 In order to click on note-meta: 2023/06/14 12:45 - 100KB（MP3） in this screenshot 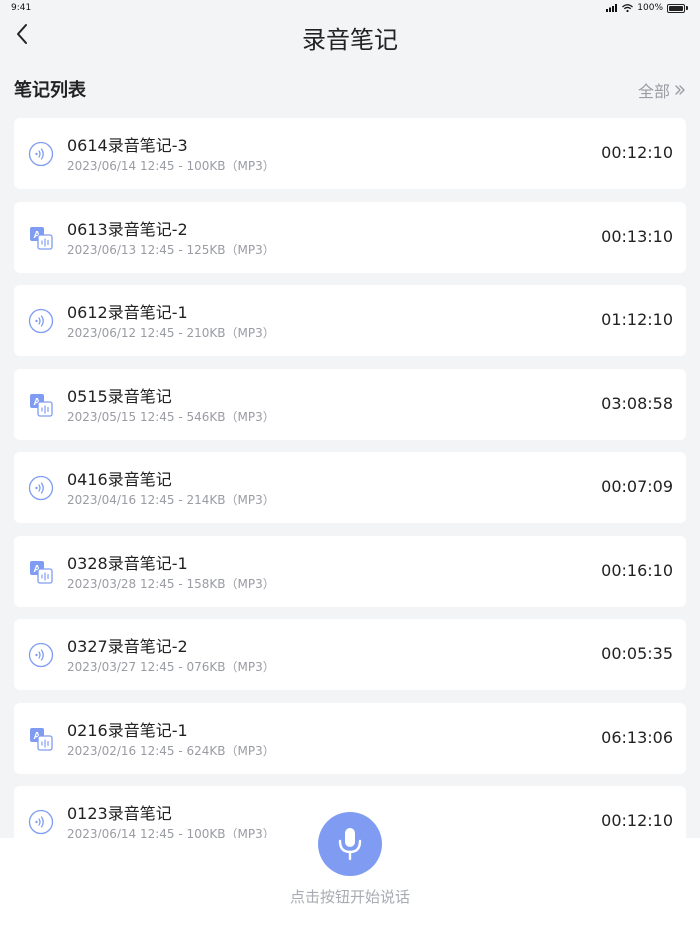, I will do `click(171, 166)`.